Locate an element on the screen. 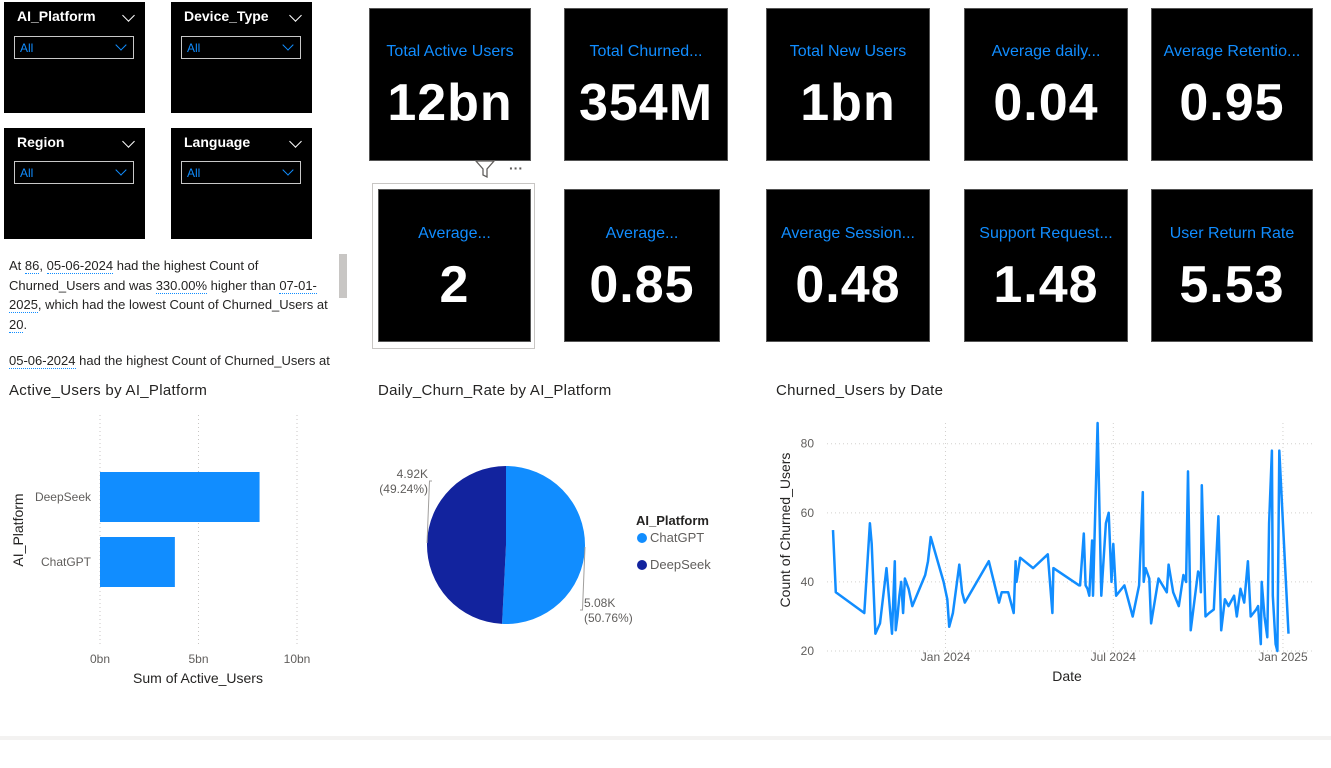 This screenshot has height=768, width=1331. x-axis-title: Sum of Active_Users is located at coordinates (198, 678).